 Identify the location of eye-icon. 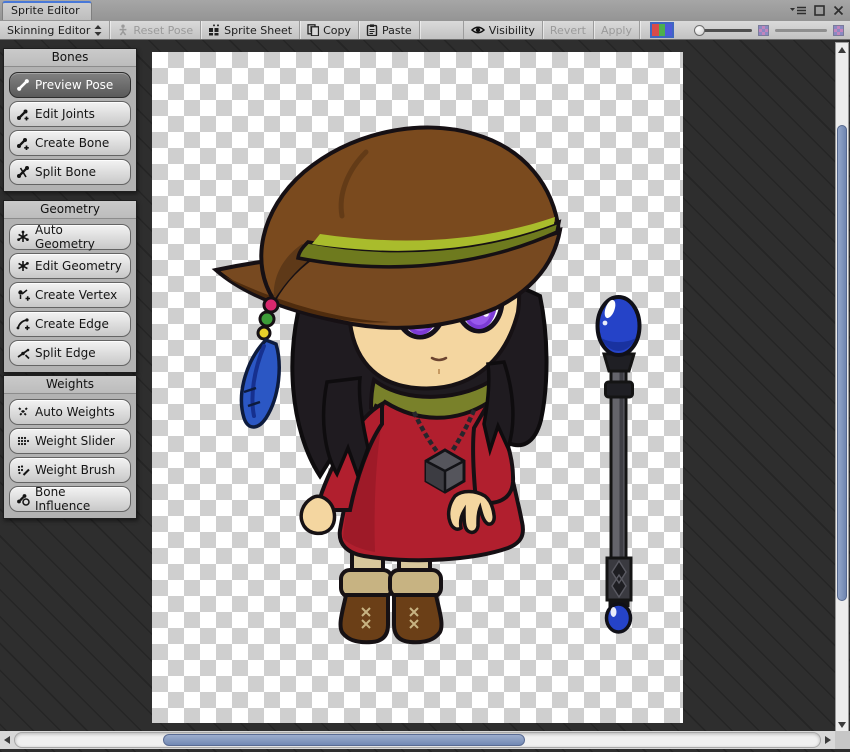
(477, 30).